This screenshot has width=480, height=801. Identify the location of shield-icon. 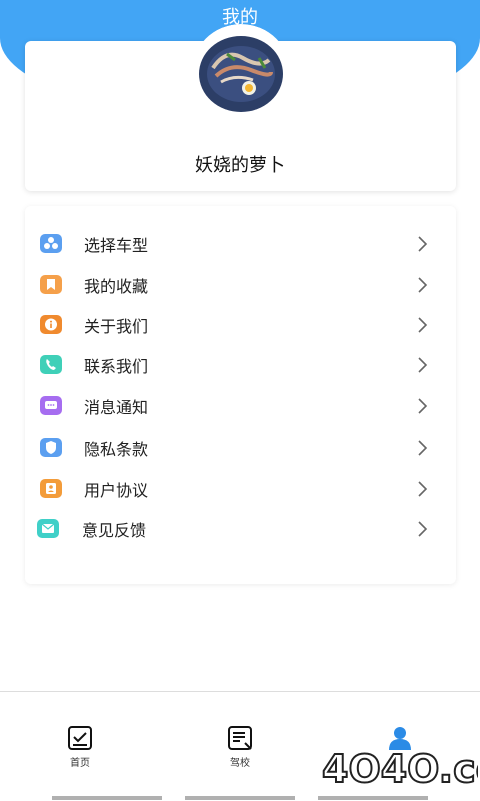
(51, 447).